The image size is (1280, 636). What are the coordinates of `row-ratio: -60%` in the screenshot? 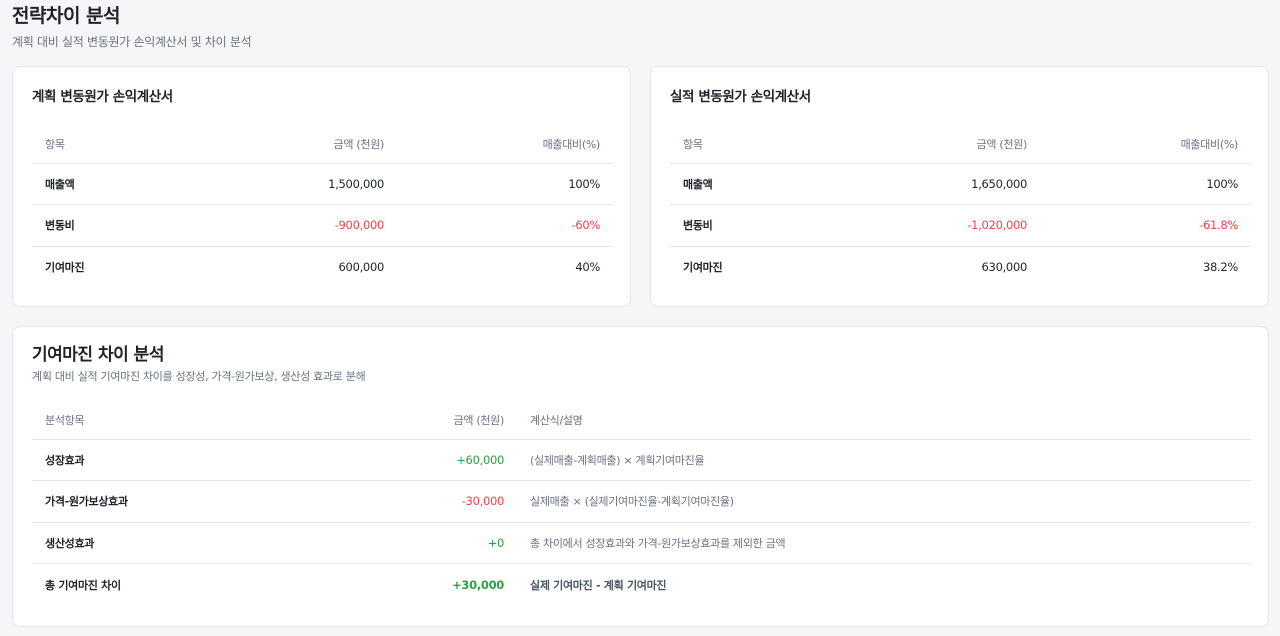 It's located at (505, 225).